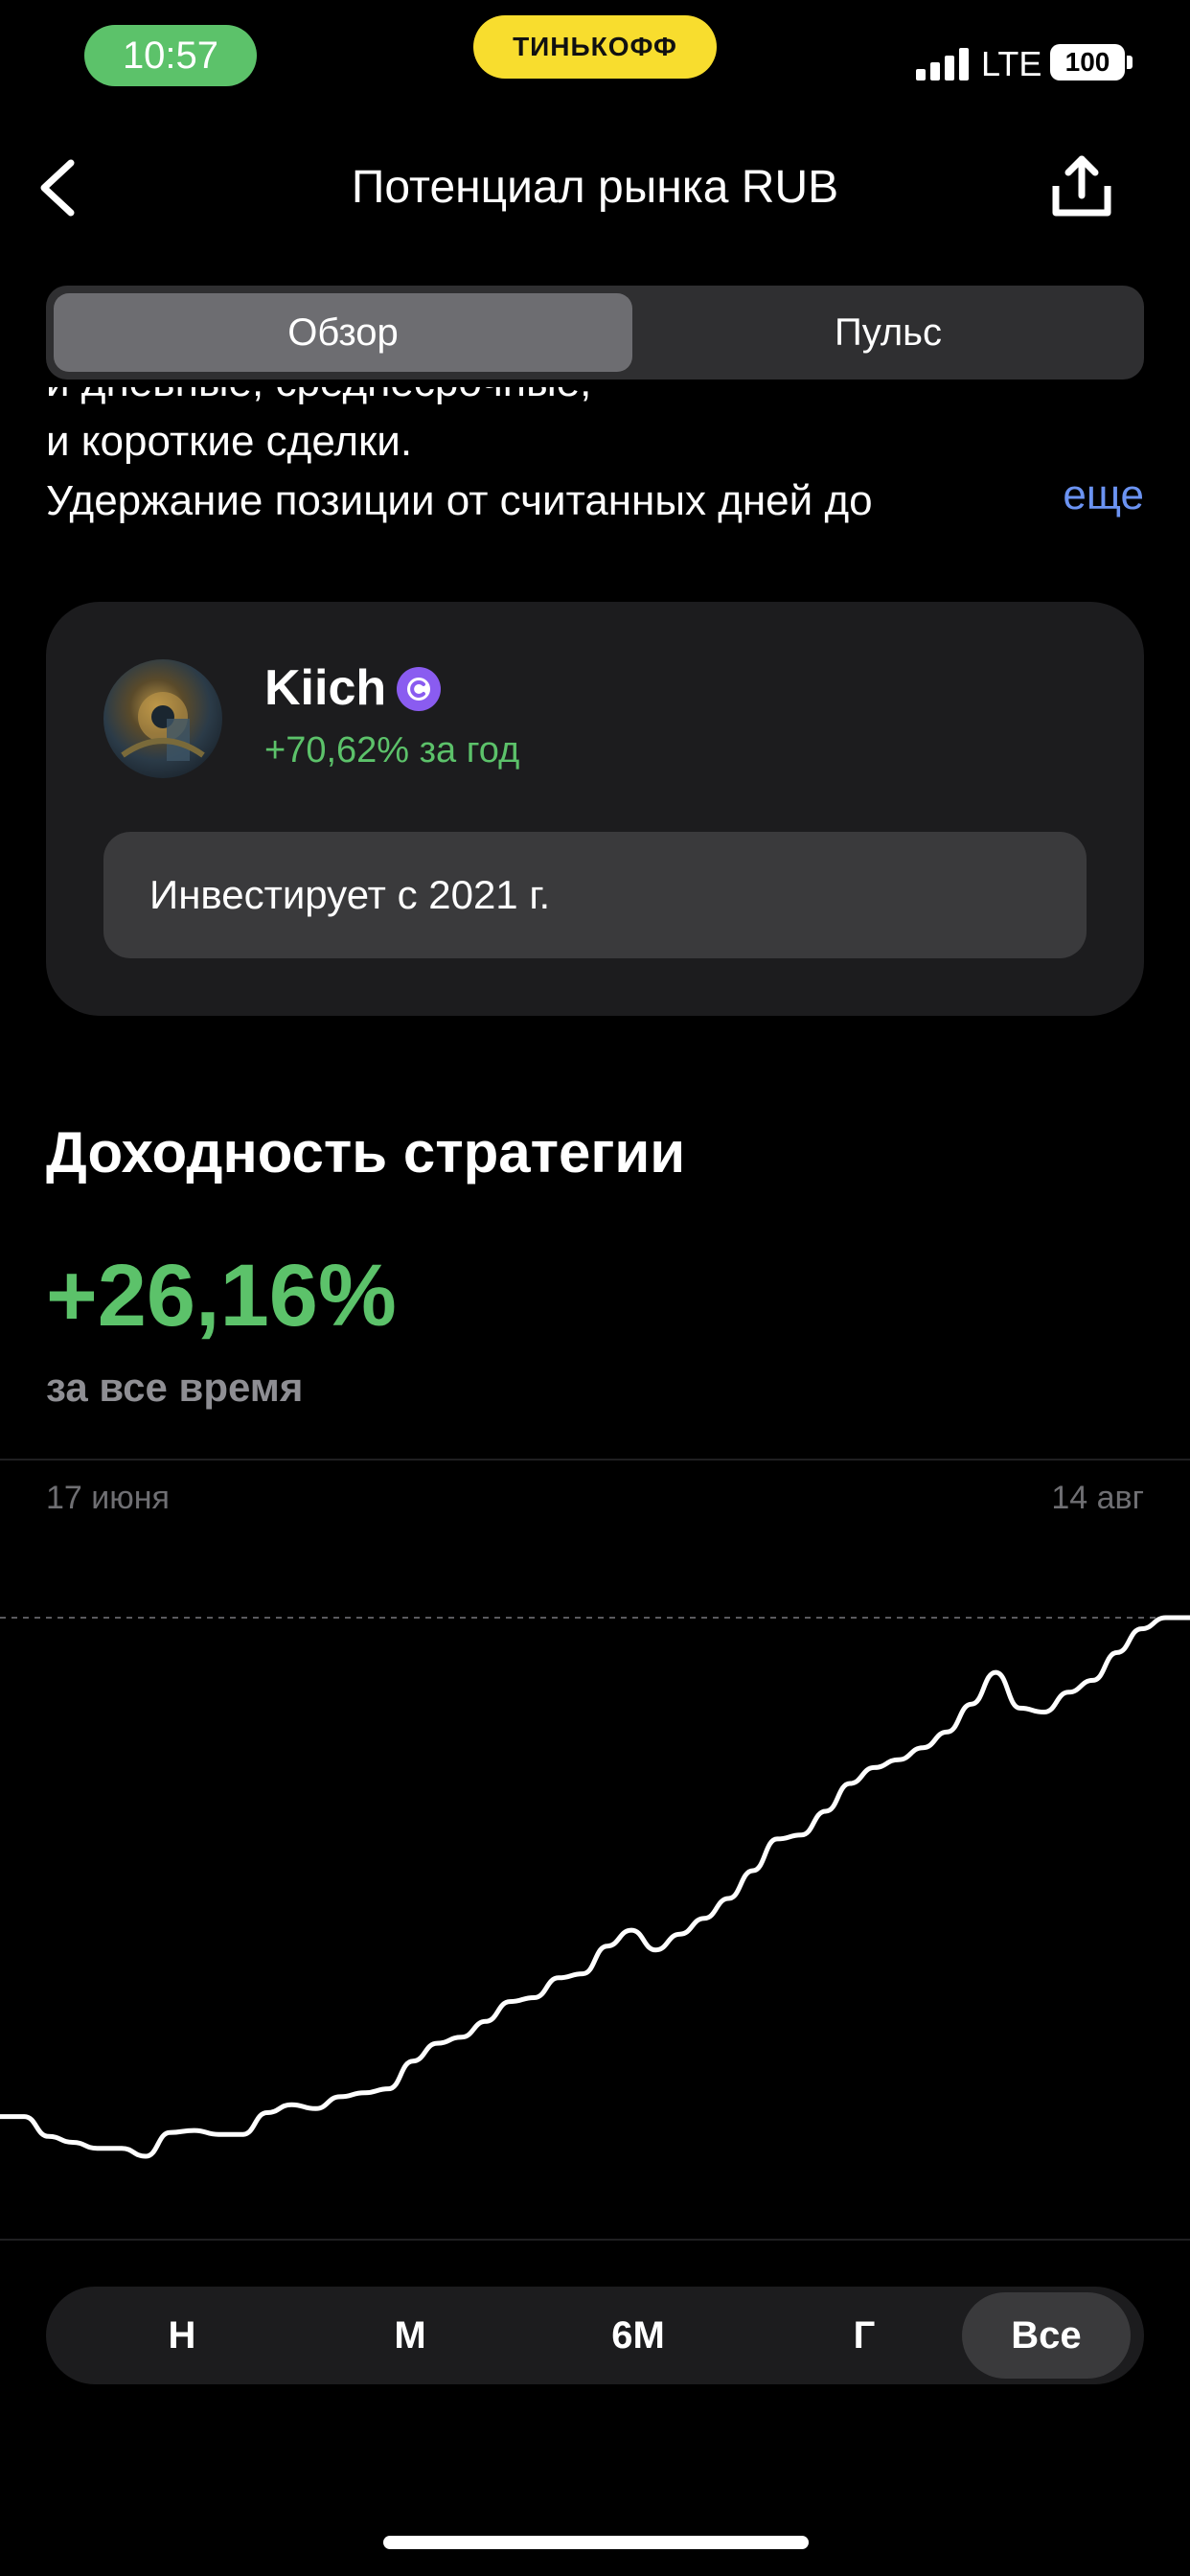  Describe the element at coordinates (595, 1459) in the screenshot. I see `chart-top-divider` at that location.